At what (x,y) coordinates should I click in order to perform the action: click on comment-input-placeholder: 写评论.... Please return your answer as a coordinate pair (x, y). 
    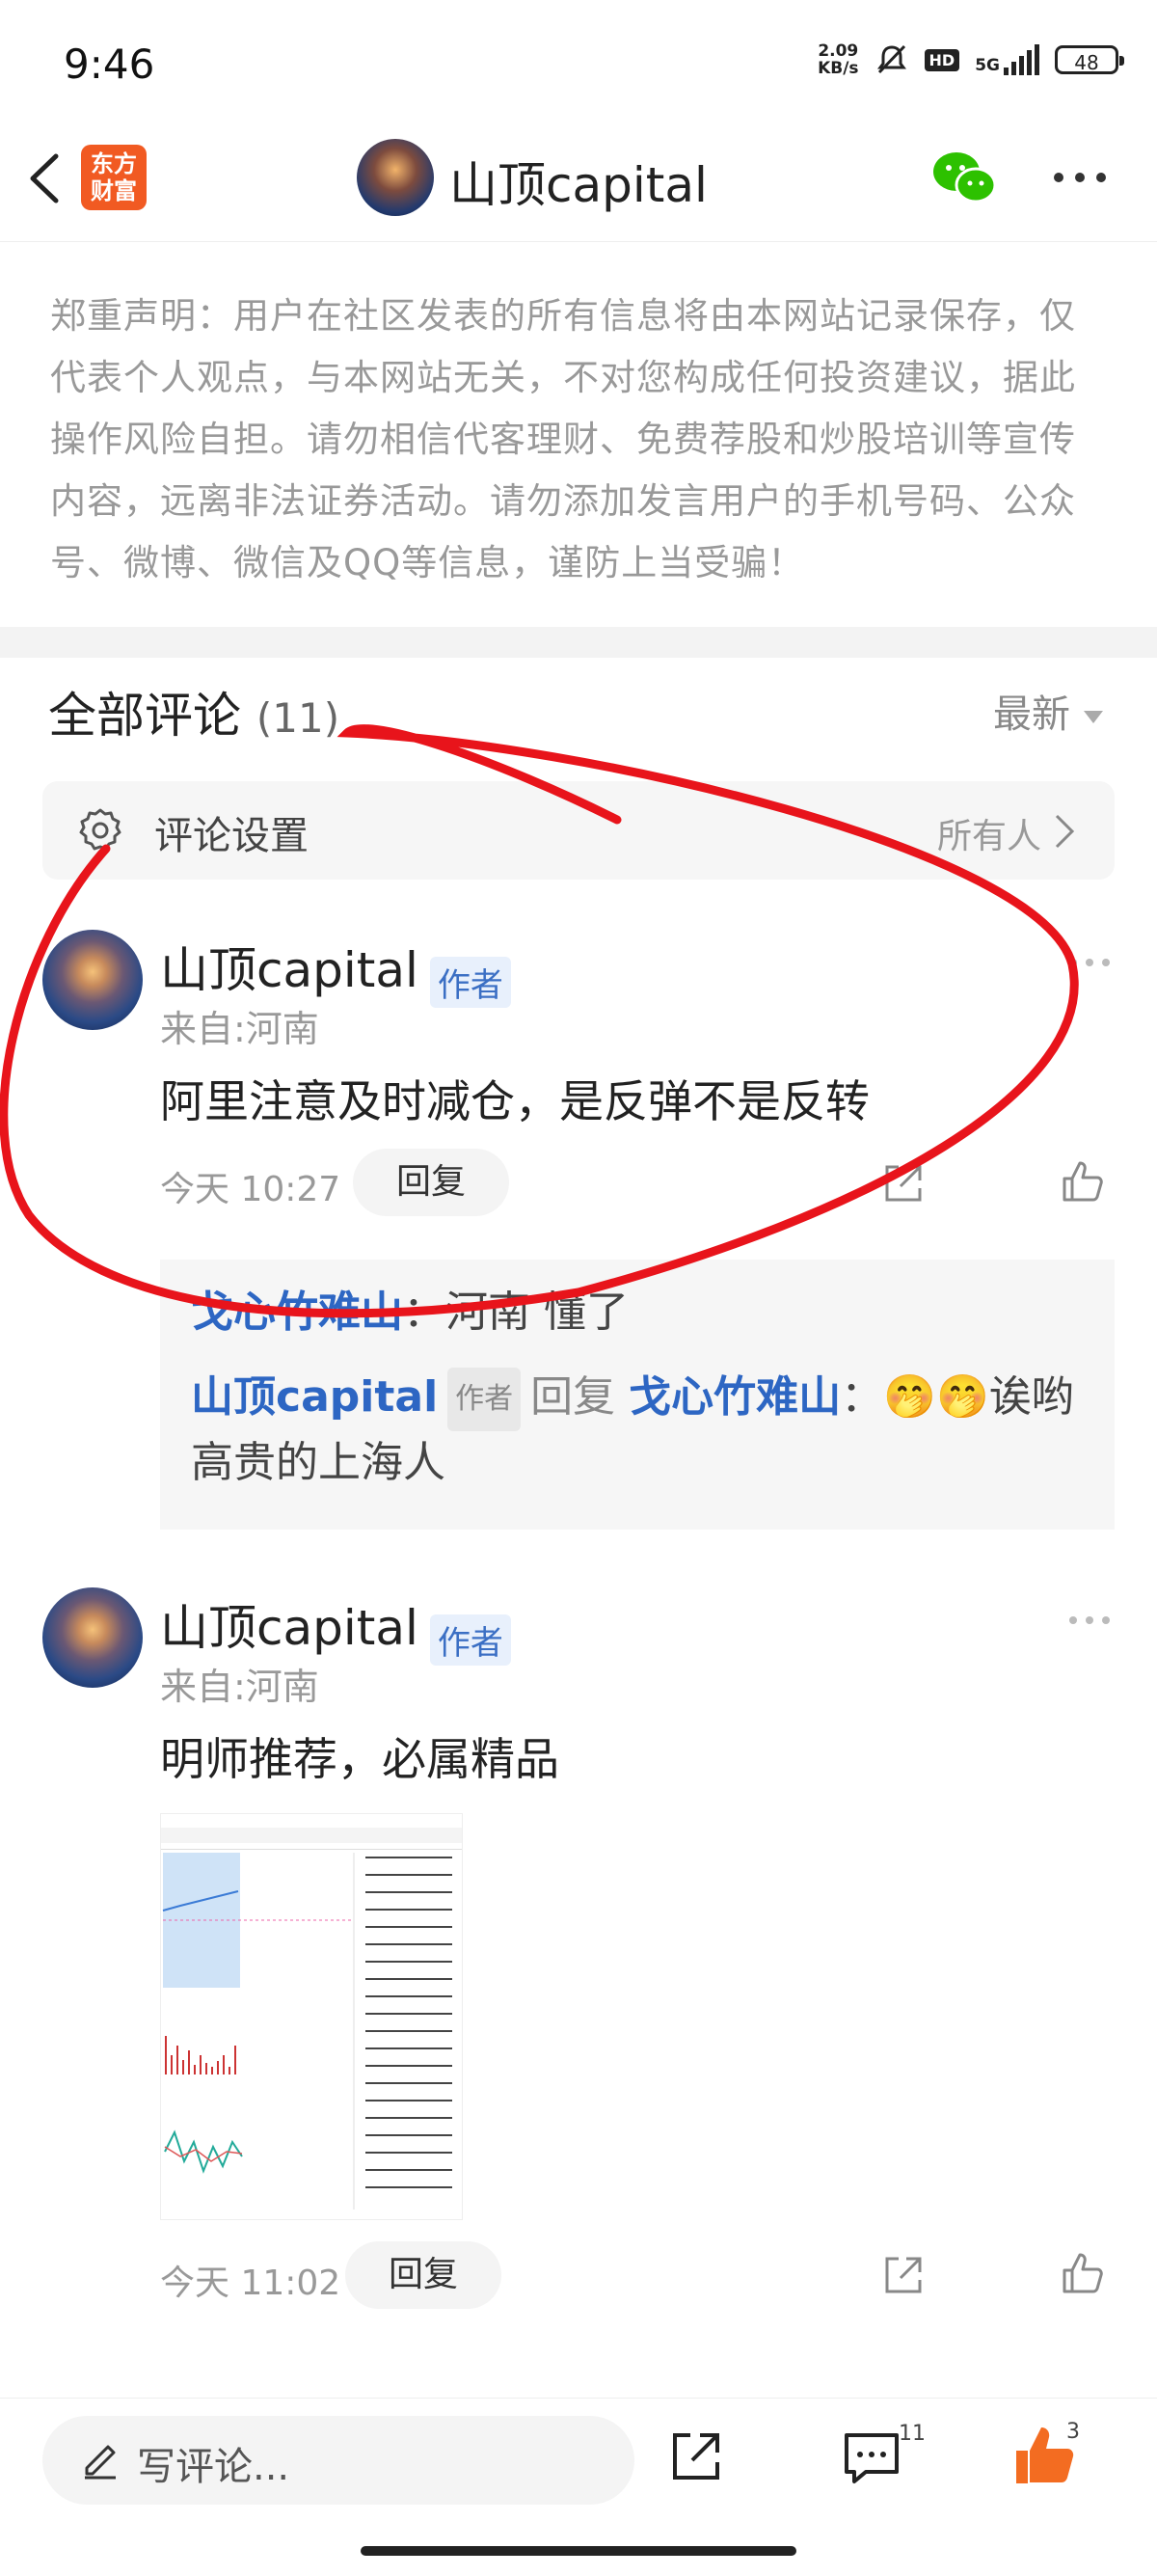
    Looking at the image, I should click on (213, 2467).